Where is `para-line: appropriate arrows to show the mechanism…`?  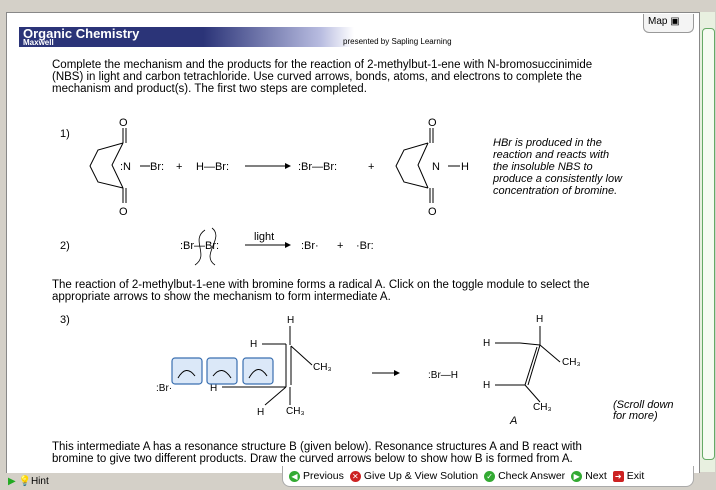
para-line: appropriate arrows to show the mechanism… is located at coordinates (221, 297).